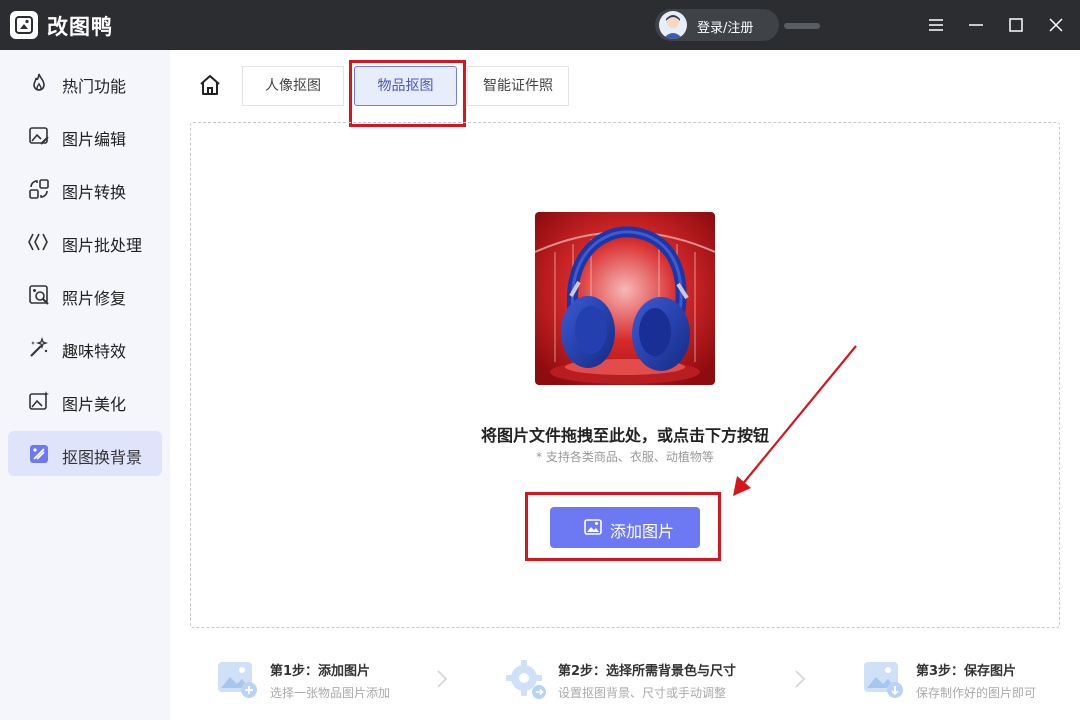 This screenshot has height=720, width=1080. I want to click on sidebar-item-label: 热门功能, so click(94, 86).